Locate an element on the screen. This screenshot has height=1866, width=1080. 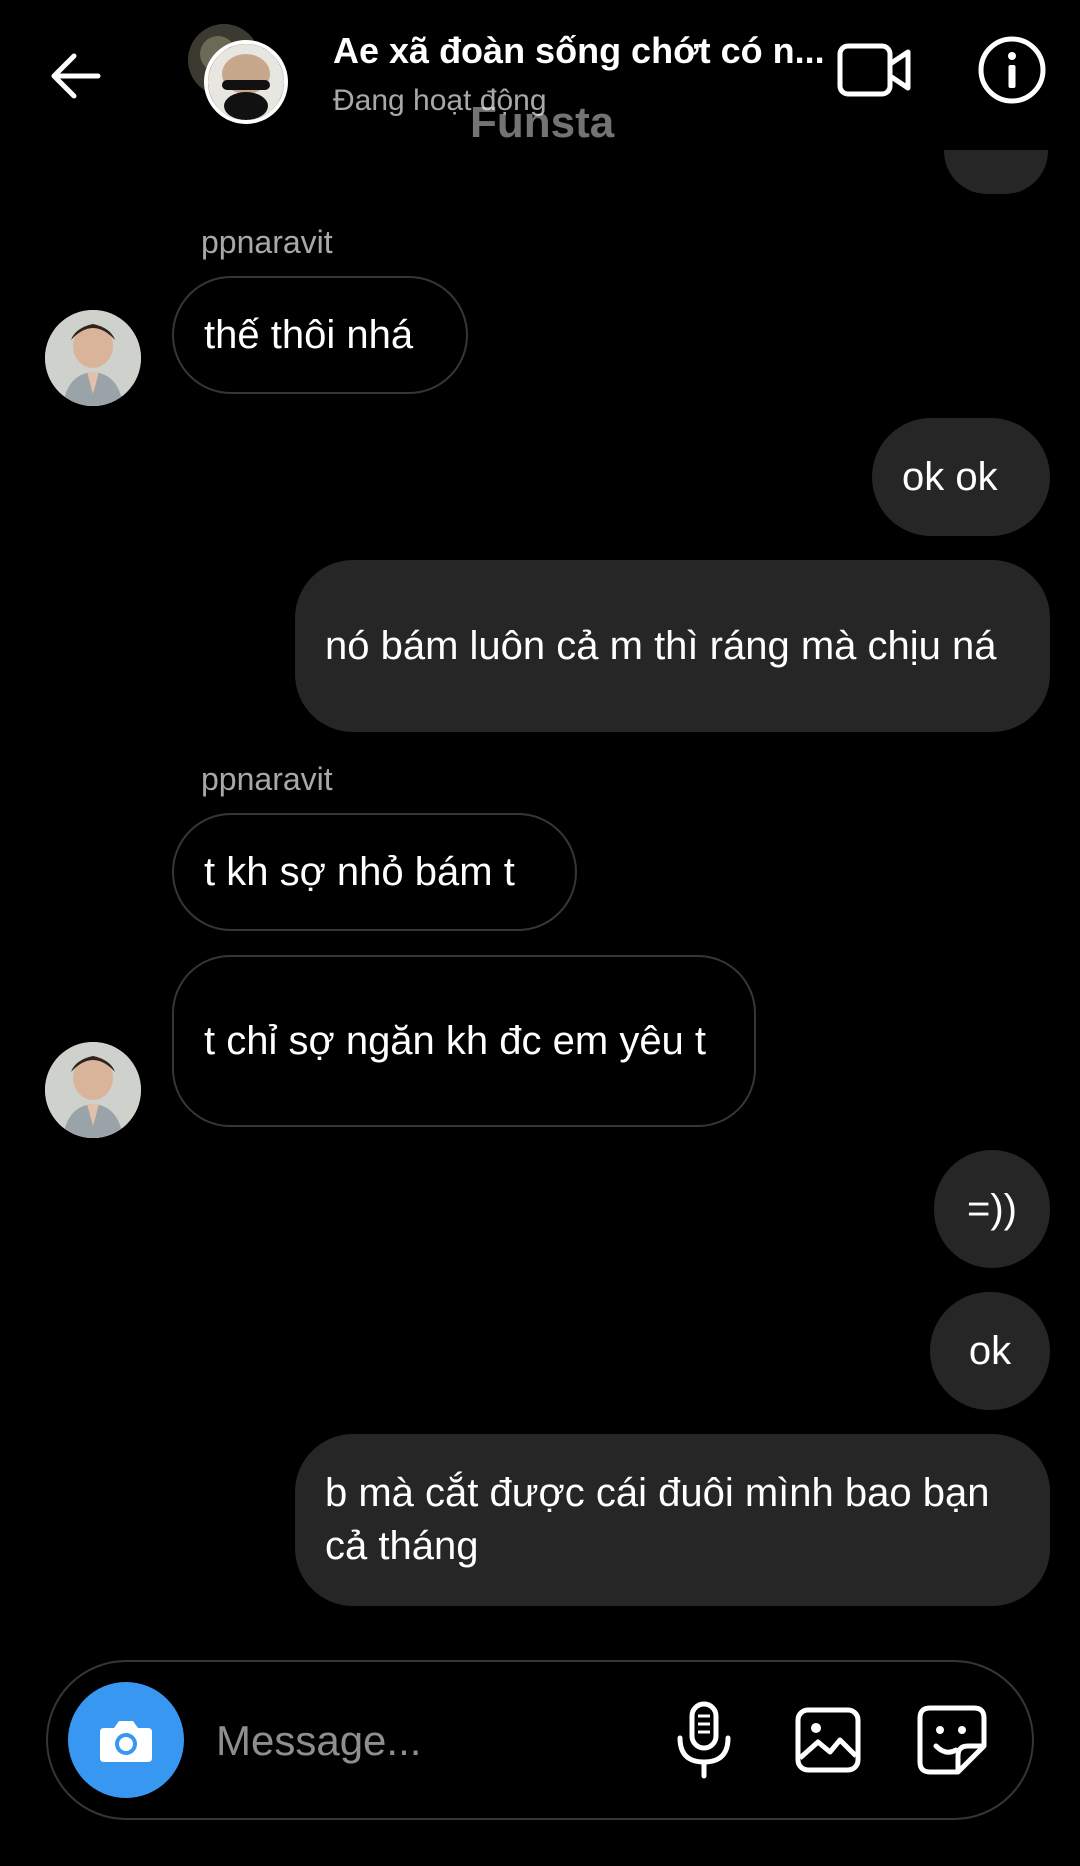
watermark: Funsta is located at coordinates (542, 122).